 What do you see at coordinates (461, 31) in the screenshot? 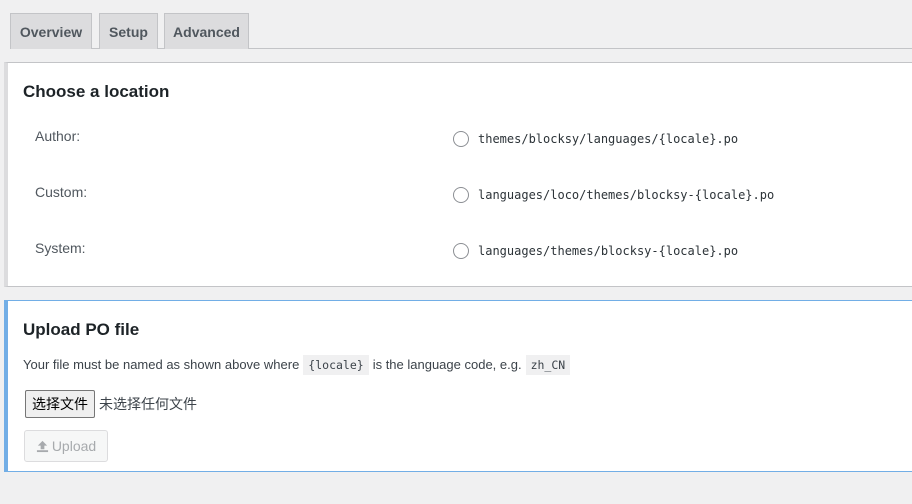
I see `tab-bar: Overview Setup Advanced` at bounding box center [461, 31].